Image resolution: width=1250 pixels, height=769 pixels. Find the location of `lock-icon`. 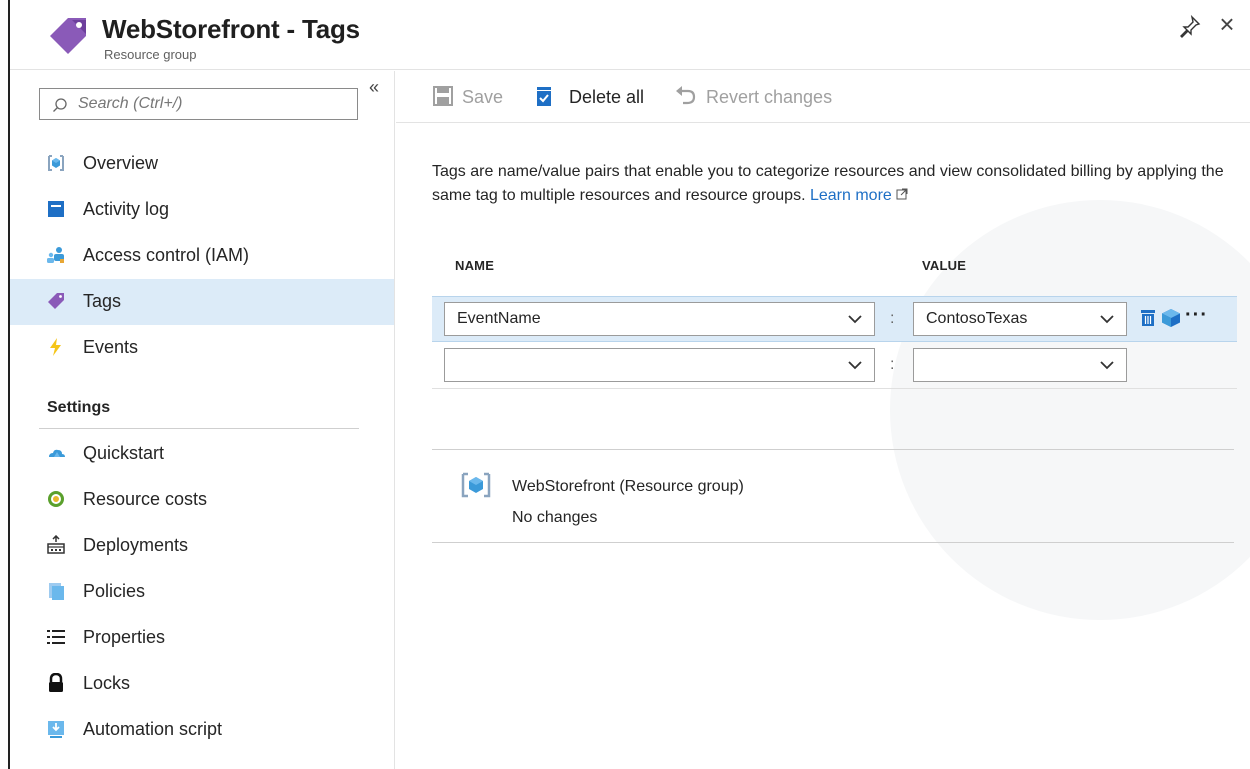

lock-icon is located at coordinates (56, 682).